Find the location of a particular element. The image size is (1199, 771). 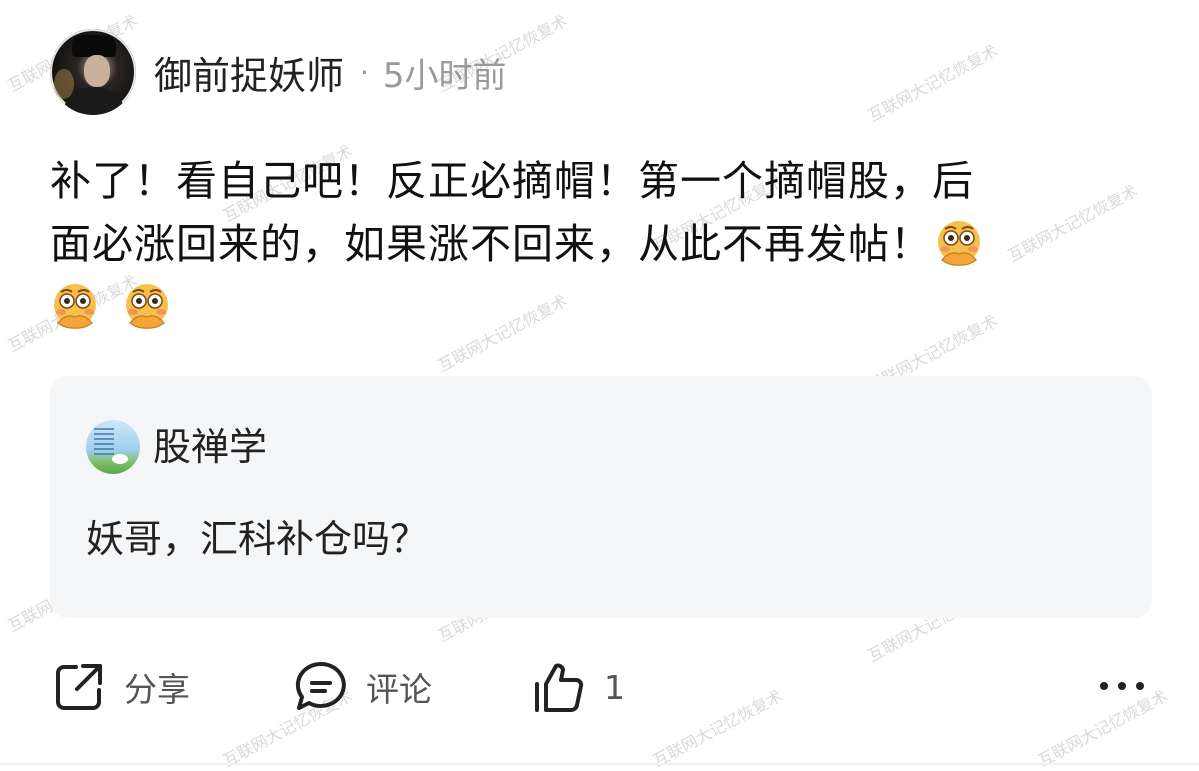

watermark: 互联网大记忆恢复术 is located at coordinates (932, 83).